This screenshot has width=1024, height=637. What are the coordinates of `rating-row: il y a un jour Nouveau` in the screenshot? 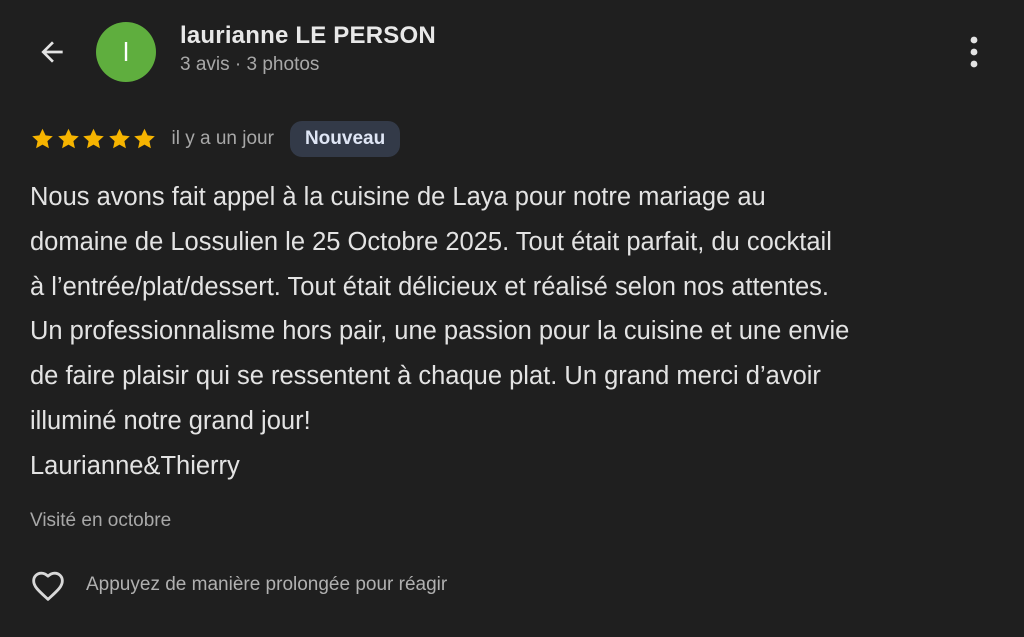 It's located at (215, 139).